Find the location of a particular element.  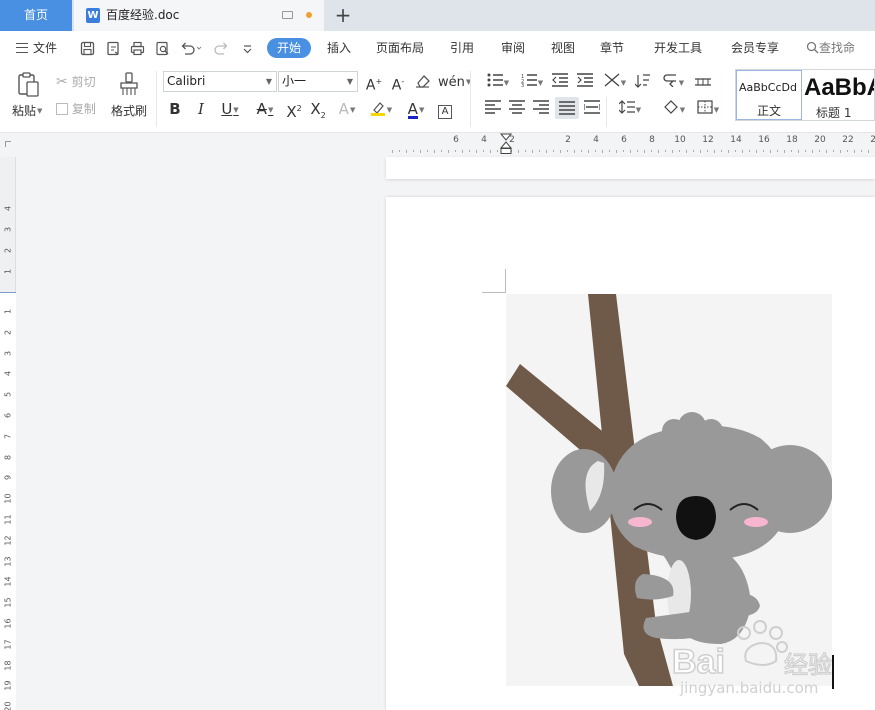

document-title: 百度经验.doc is located at coordinates (143, 15).